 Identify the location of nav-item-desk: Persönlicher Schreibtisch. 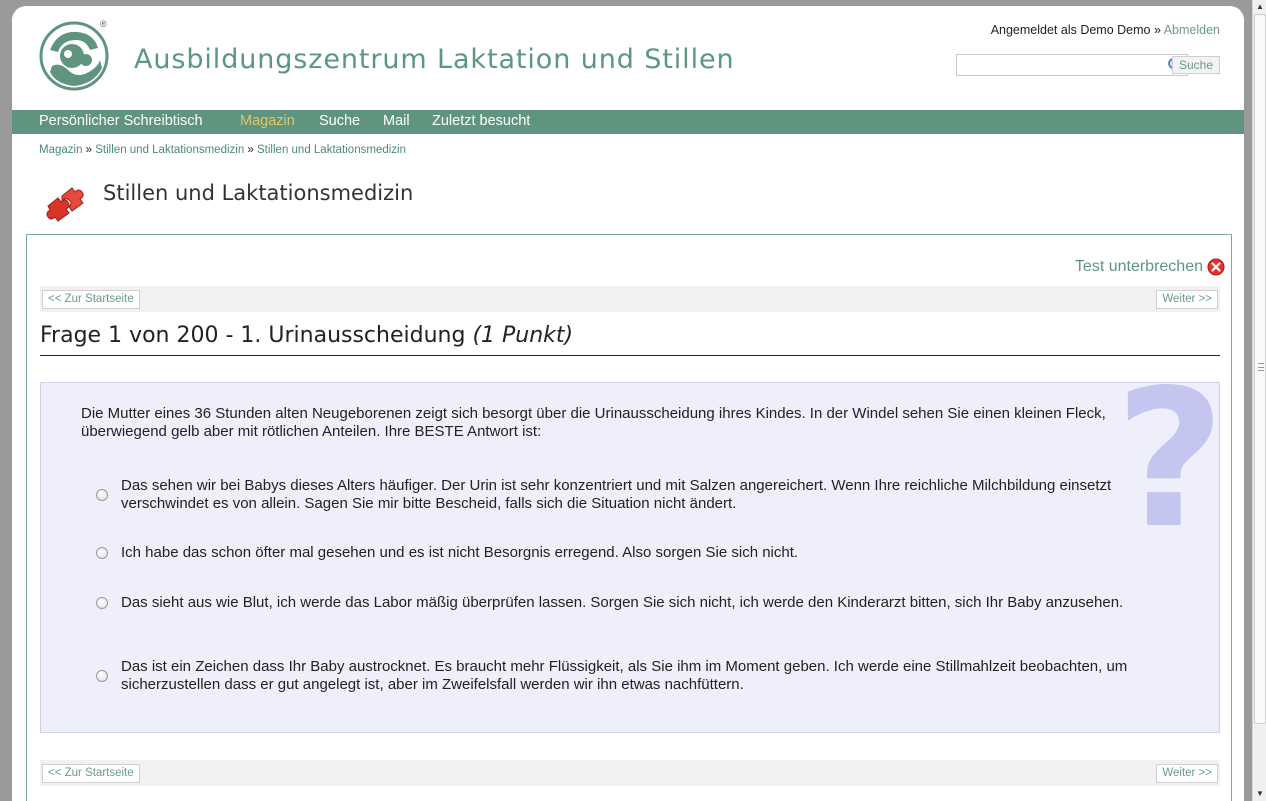
(121, 121).